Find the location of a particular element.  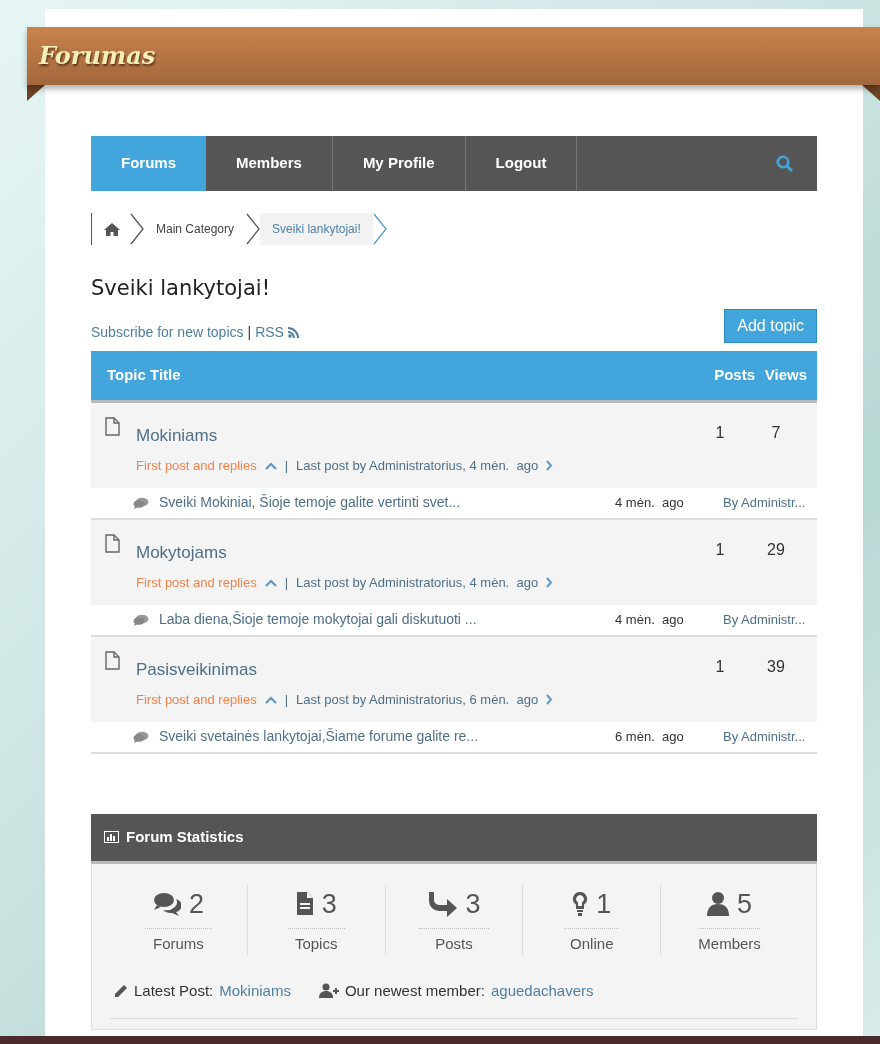

column-header: Views is located at coordinates (786, 374).